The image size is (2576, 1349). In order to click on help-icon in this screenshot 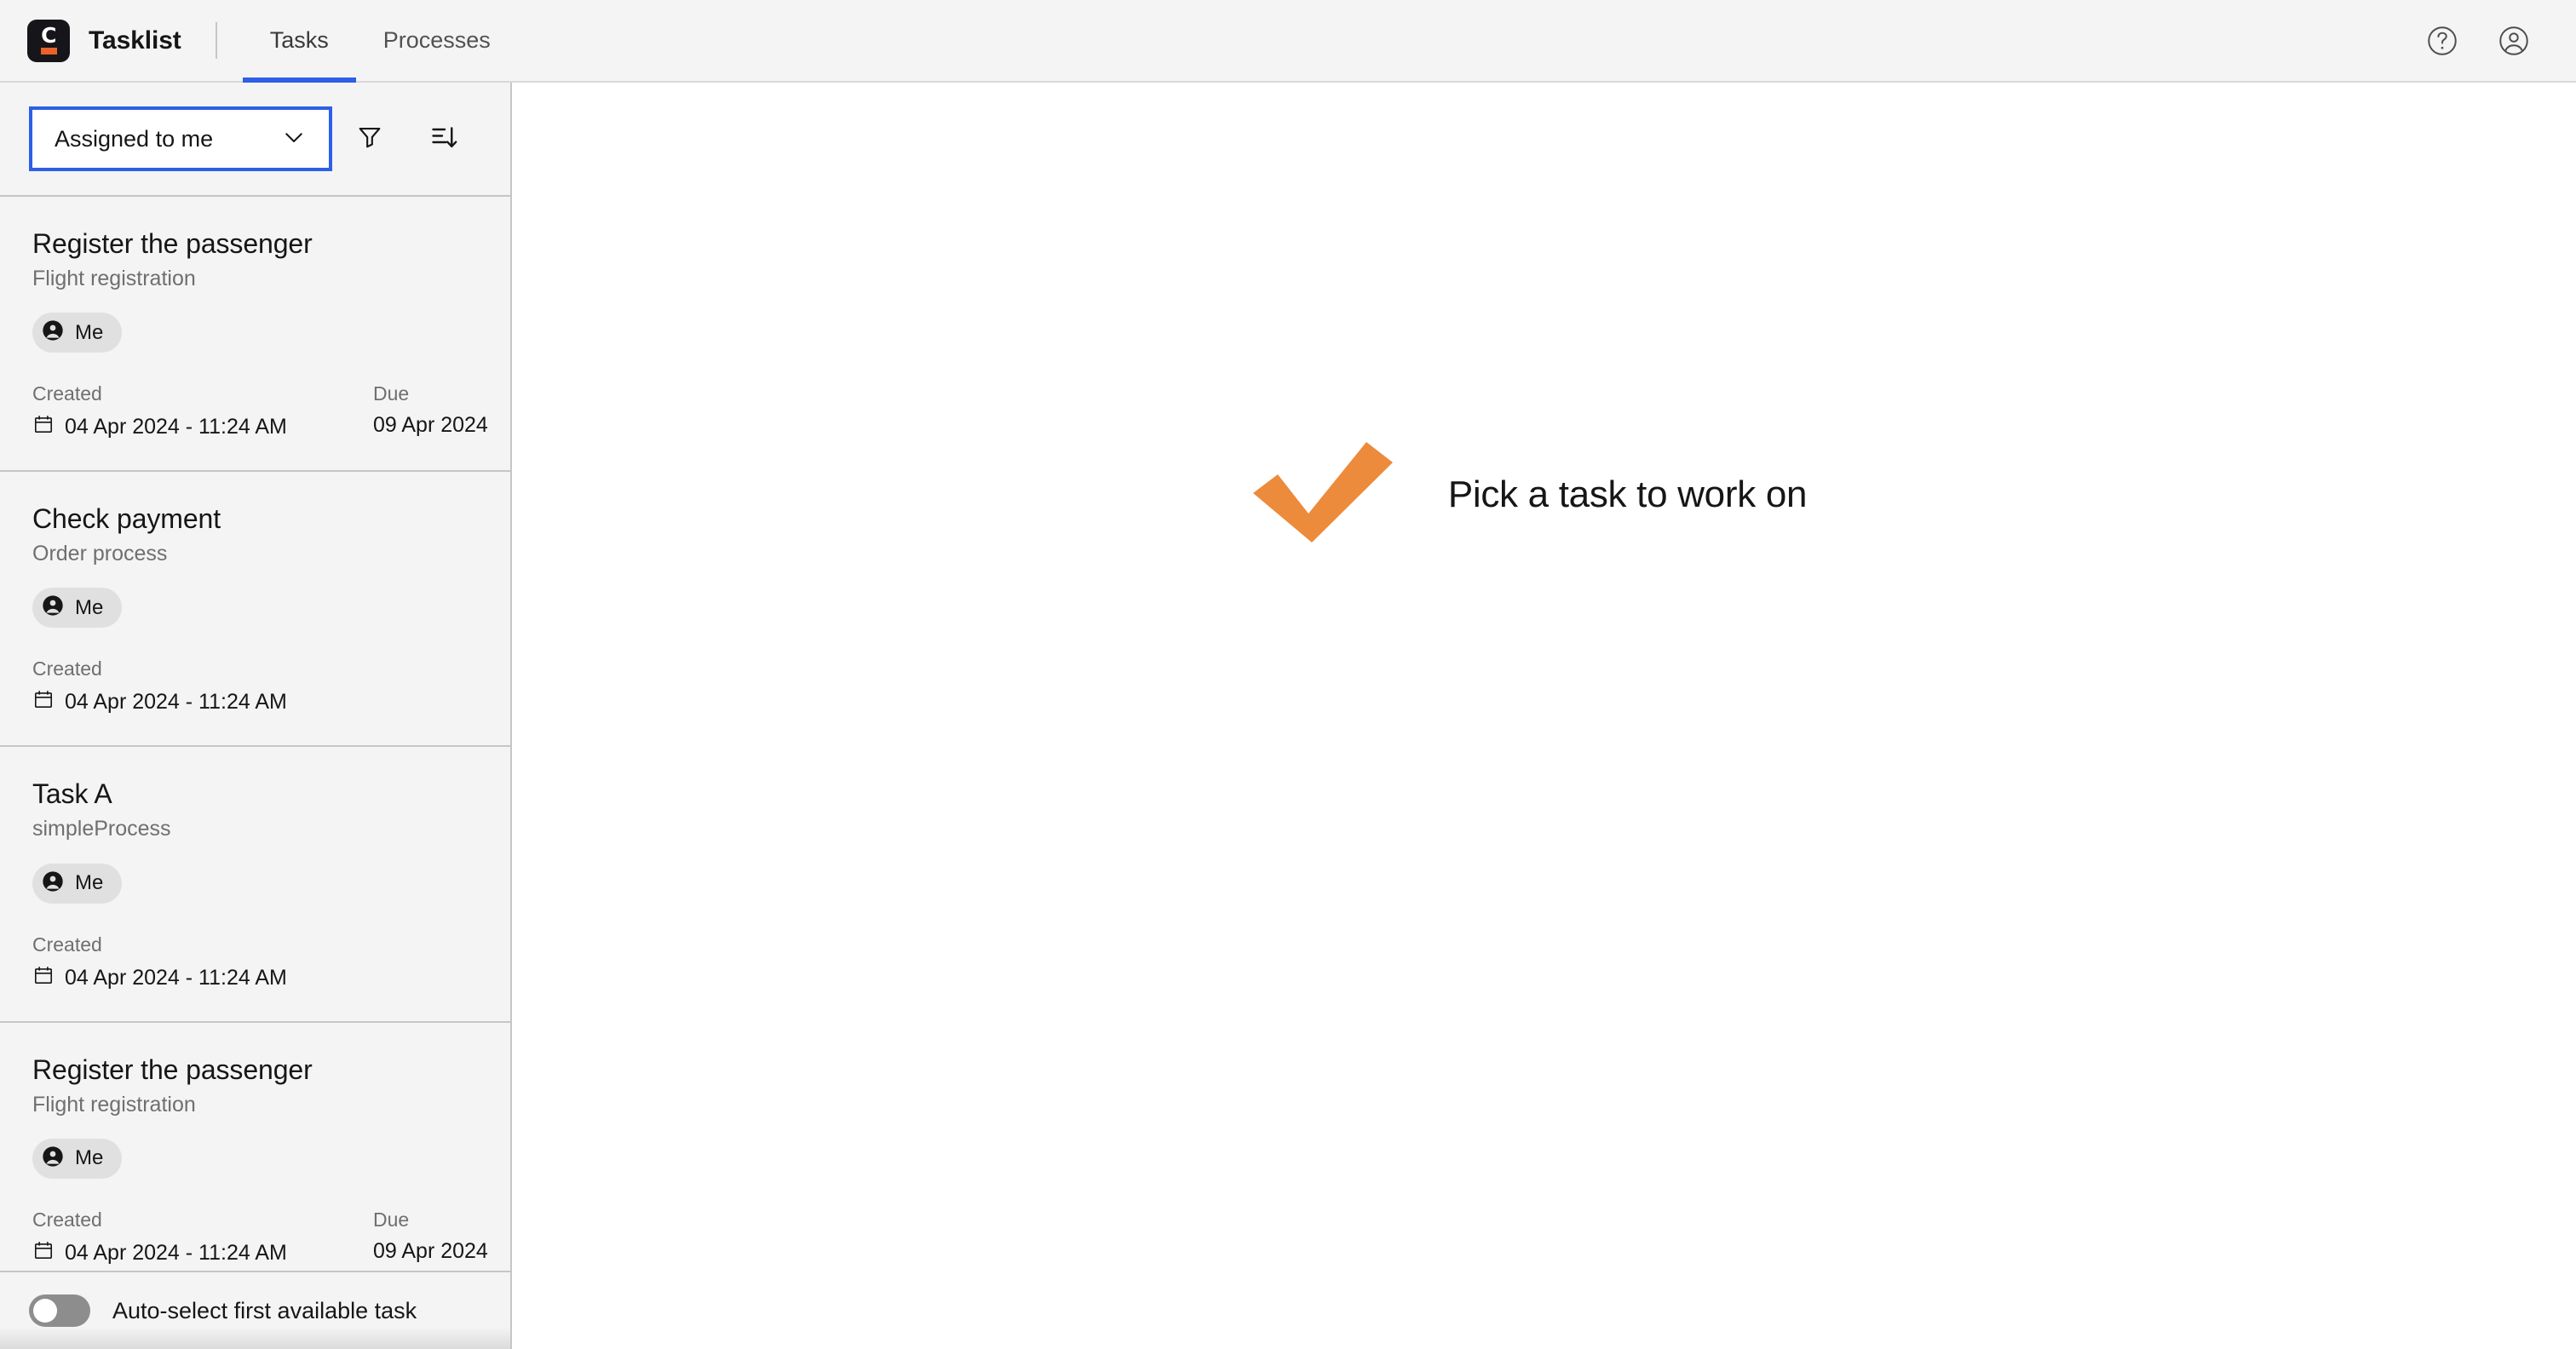, I will do `click(2442, 41)`.